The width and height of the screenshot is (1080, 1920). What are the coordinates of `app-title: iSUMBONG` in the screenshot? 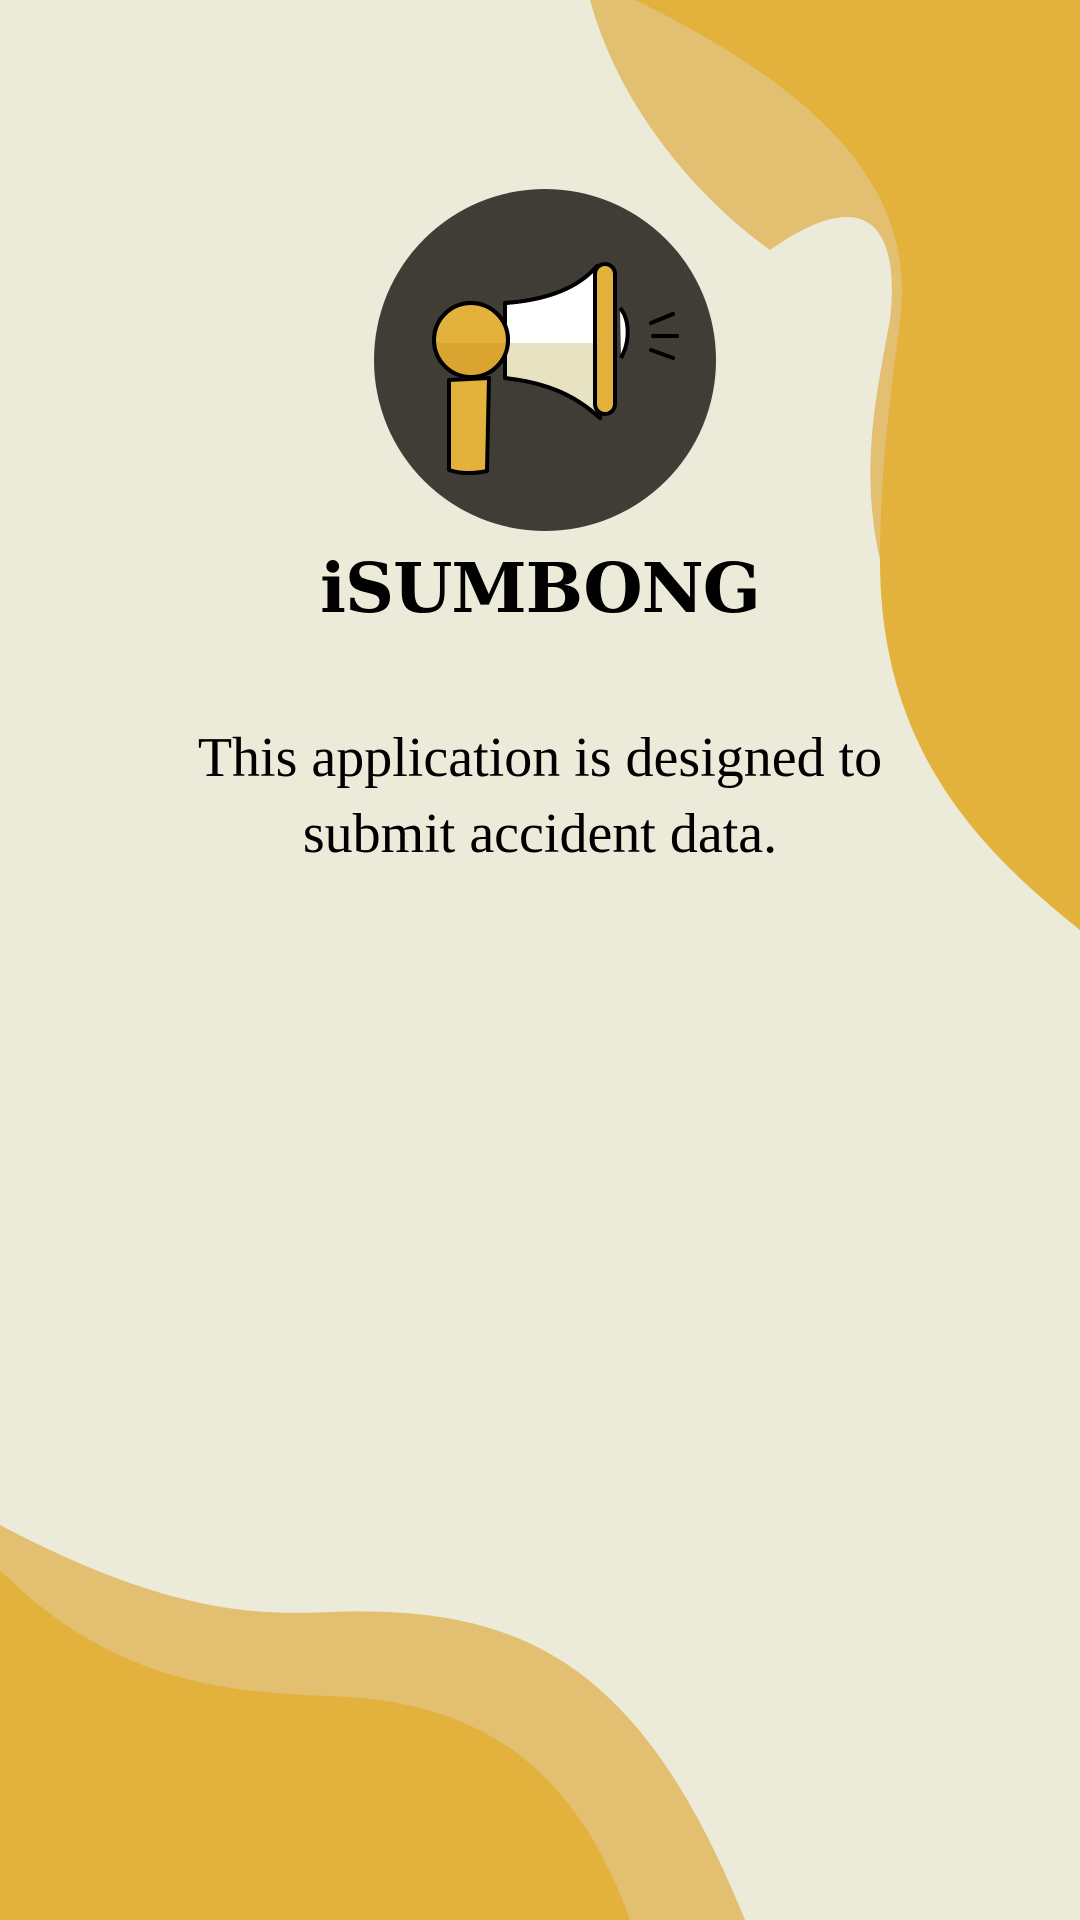 It's located at (540, 589).